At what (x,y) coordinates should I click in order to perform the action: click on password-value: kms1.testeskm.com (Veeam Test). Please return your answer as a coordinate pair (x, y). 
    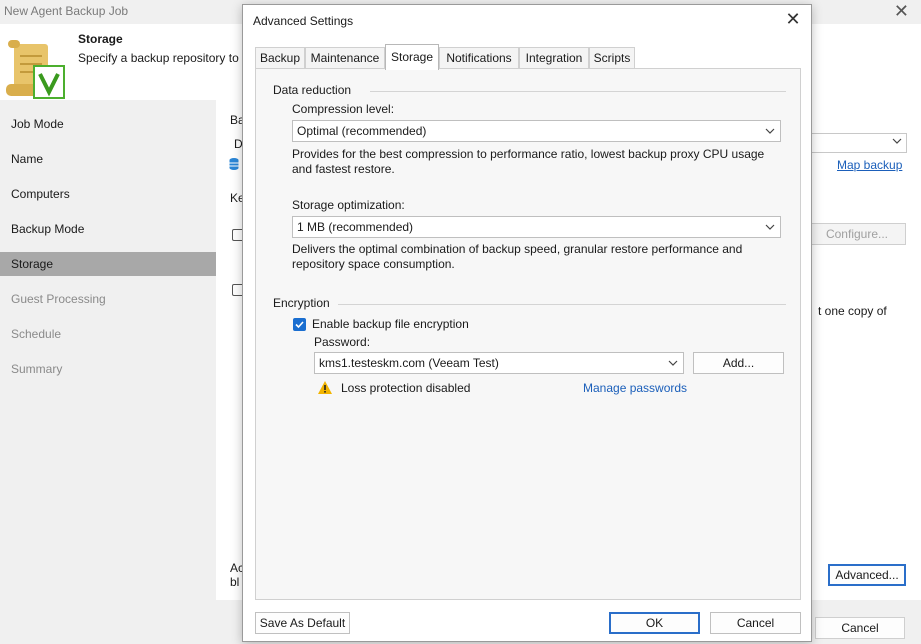
    Looking at the image, I should click on (409, 363).